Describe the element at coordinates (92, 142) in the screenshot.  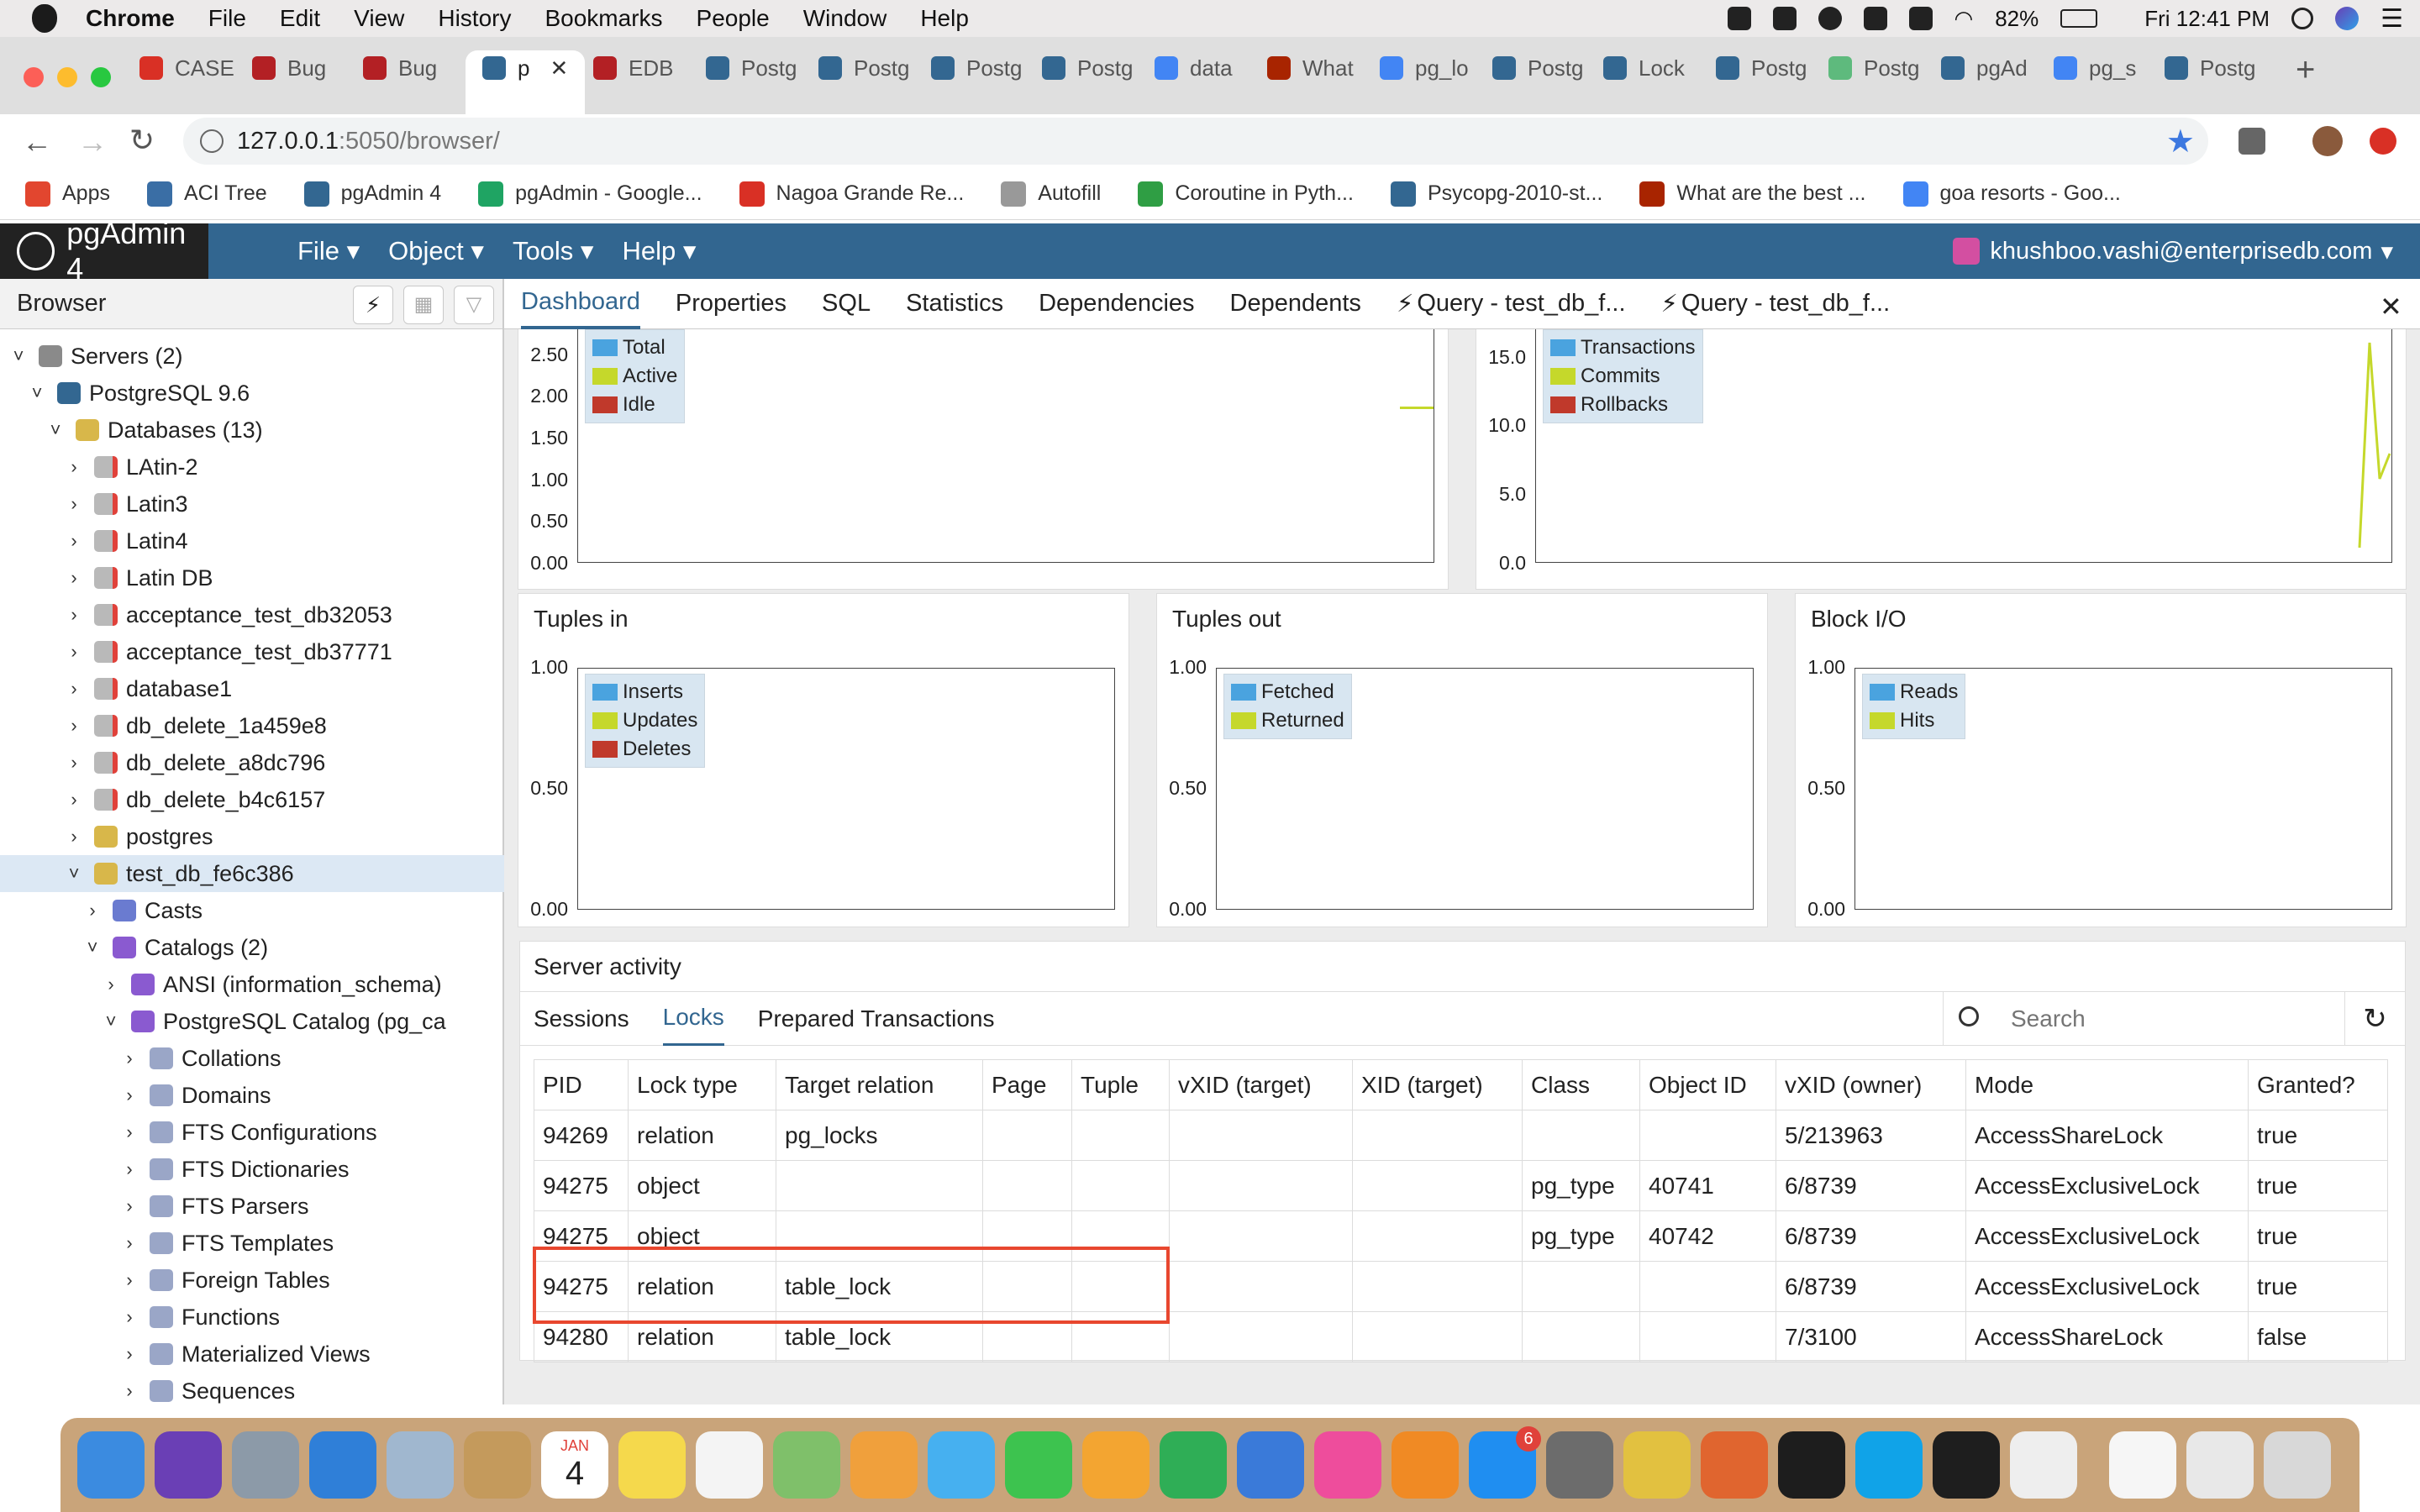
I see `forward-icon: →` at that location.